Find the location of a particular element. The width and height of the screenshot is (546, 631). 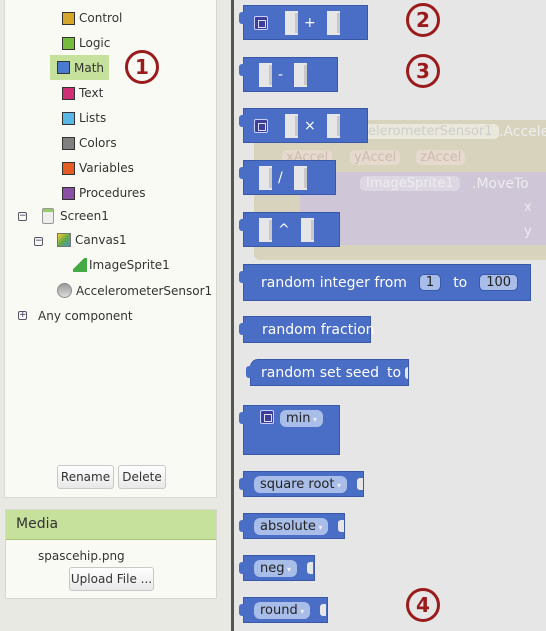

category-label: Colors is located at coordinates (98, 143).